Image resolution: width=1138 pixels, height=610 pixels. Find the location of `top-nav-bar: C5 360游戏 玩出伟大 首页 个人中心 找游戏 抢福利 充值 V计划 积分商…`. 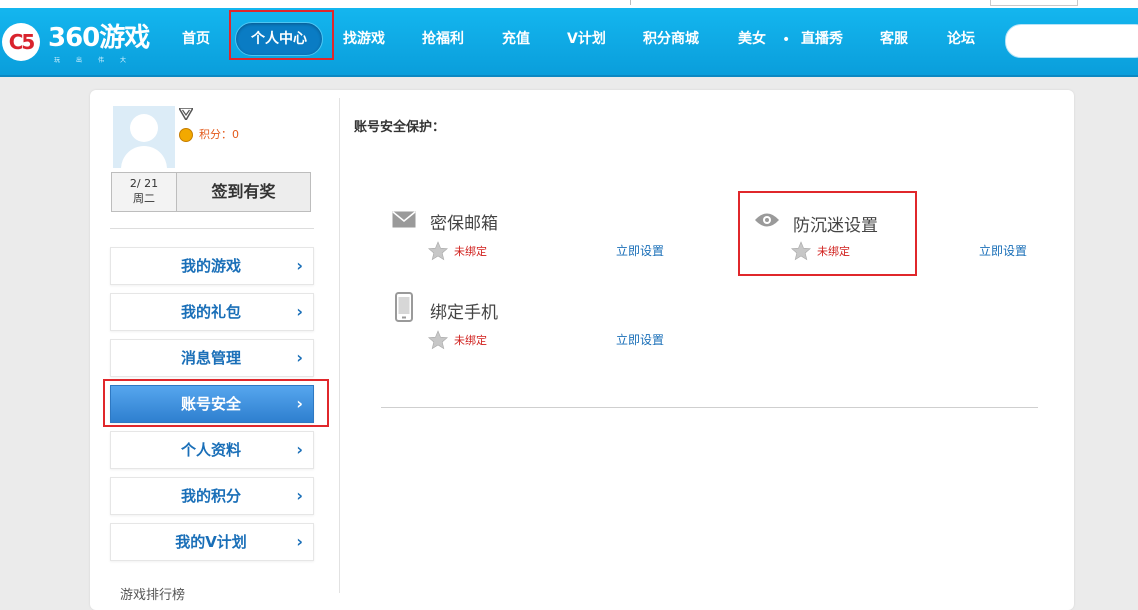

top-nav-bar: C5 360游戏 玩出伟大 首页 个人中心 找游戏 抢福利 充值 V计划 积分商… is located at coordinates (569, 42).